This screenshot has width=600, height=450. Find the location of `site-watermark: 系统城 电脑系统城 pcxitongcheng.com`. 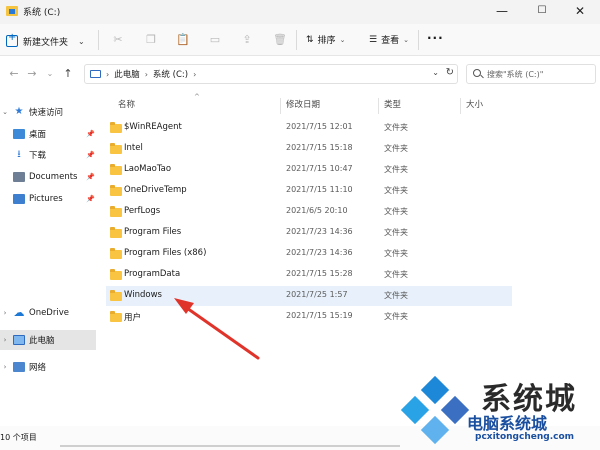

site-watermark: 系统城 电脑系统城 pcxitongcheng.com is located at coordinates (500, 410).